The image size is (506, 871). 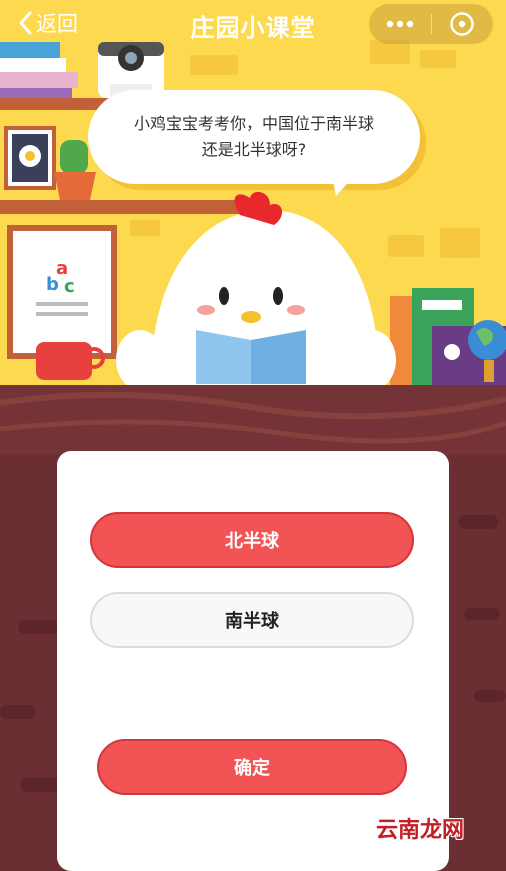 I want to click on confirm-button: 确定, so click(x=252, y=767).